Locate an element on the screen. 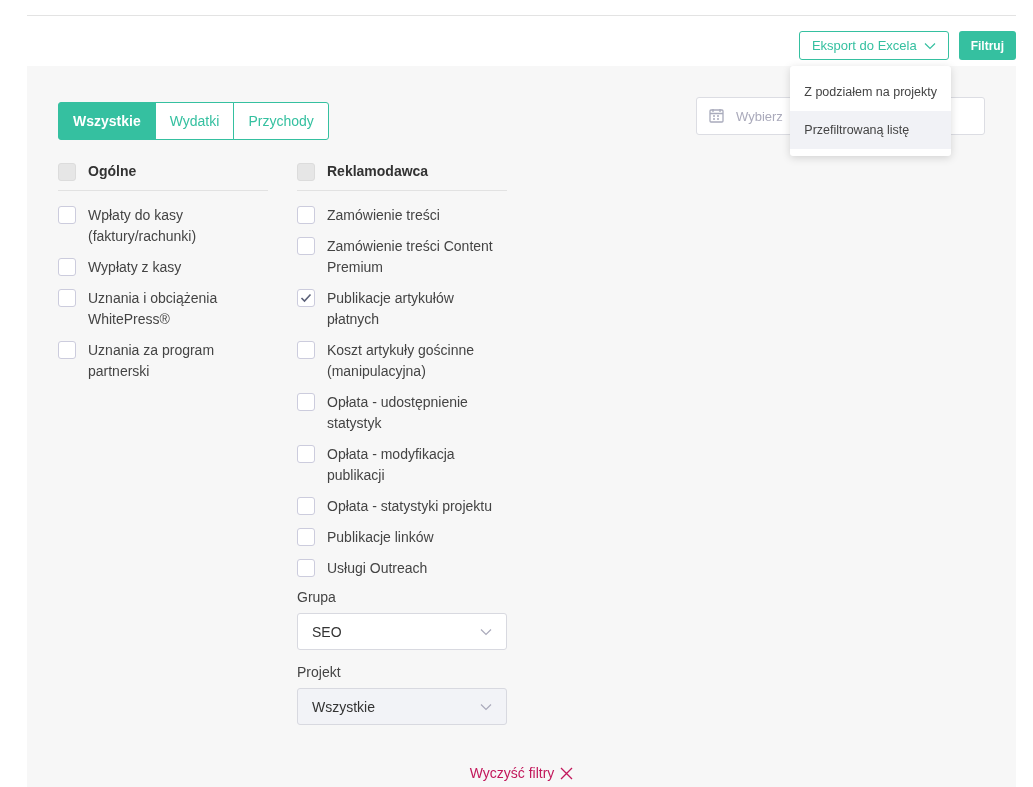 This screenshot has height=787, width=1033. checkbox-label: Opłata - statystyki projektu is located at coordinates (409, 506).